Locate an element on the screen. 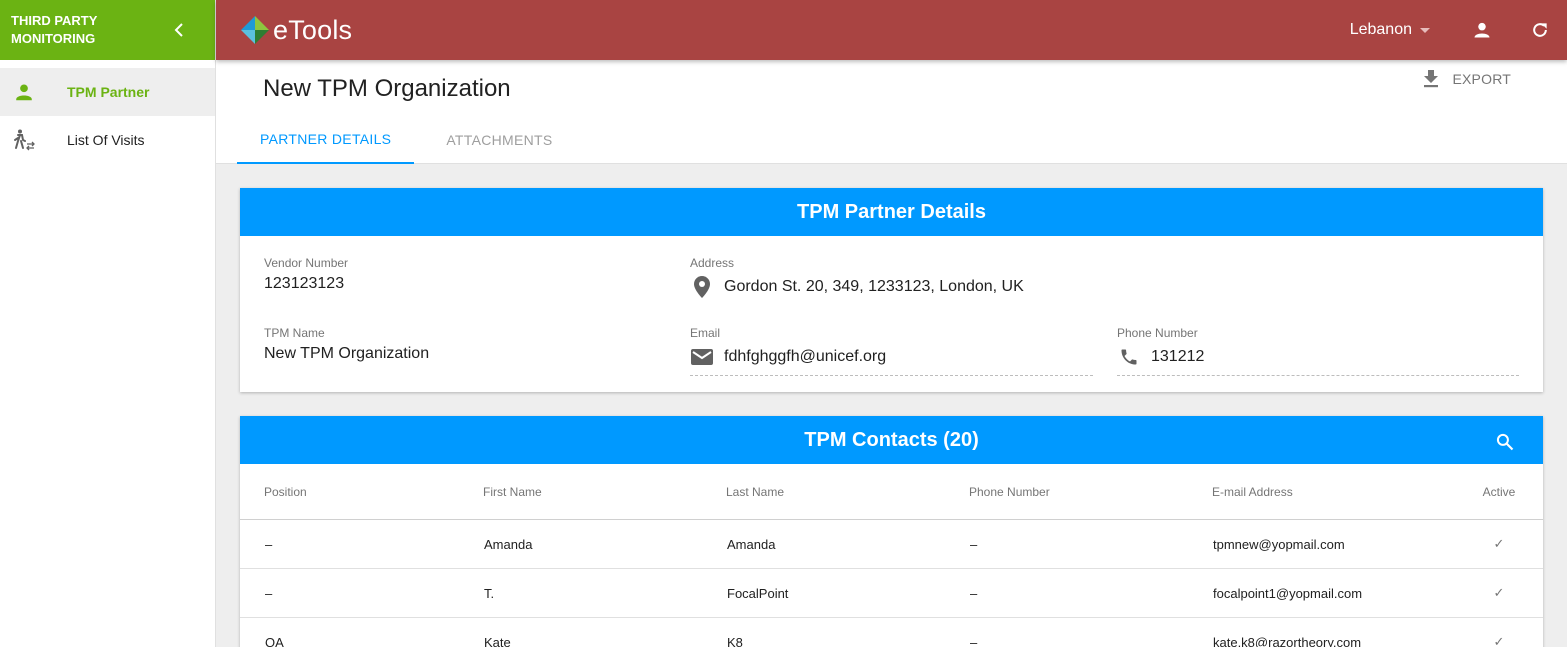 Image resolution: width=1567 pixels, height=647 pixels. phone-field: Phone Number 131212 is located at coordinates (1318, 351).